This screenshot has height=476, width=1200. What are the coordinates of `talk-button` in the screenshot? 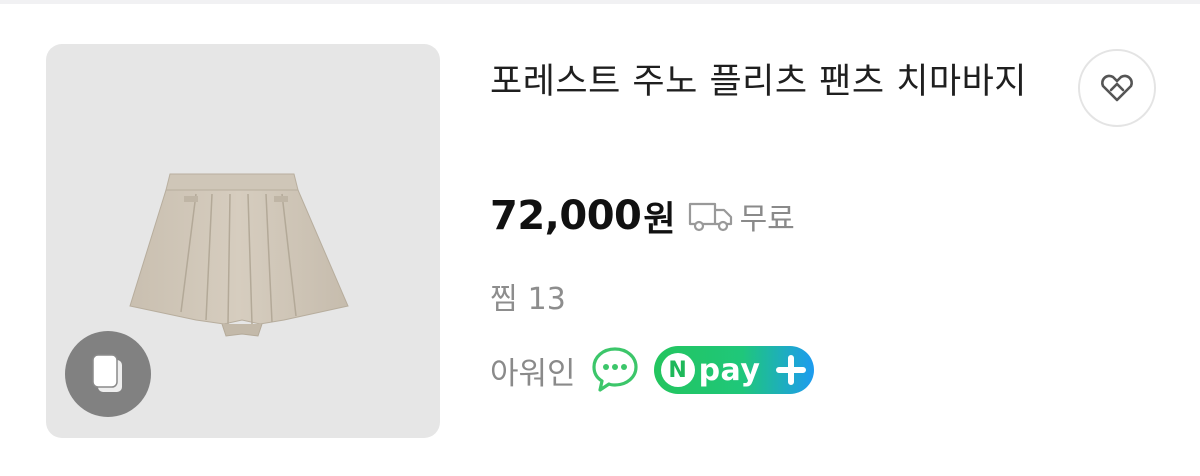 It's located at (615, 370).